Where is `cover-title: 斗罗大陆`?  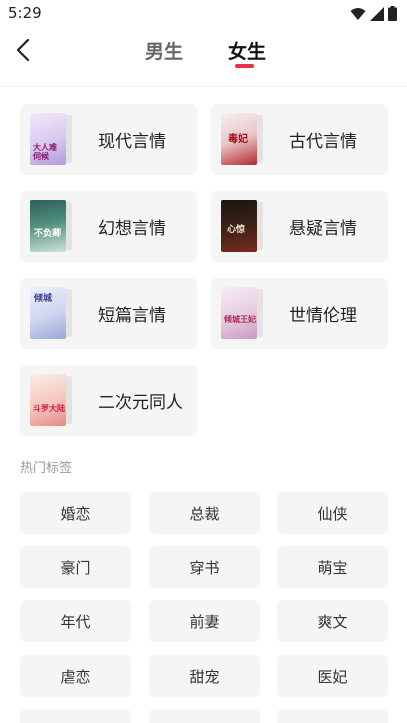 cover-title: 斗罗大陆 is located at coordinates (49, 408).